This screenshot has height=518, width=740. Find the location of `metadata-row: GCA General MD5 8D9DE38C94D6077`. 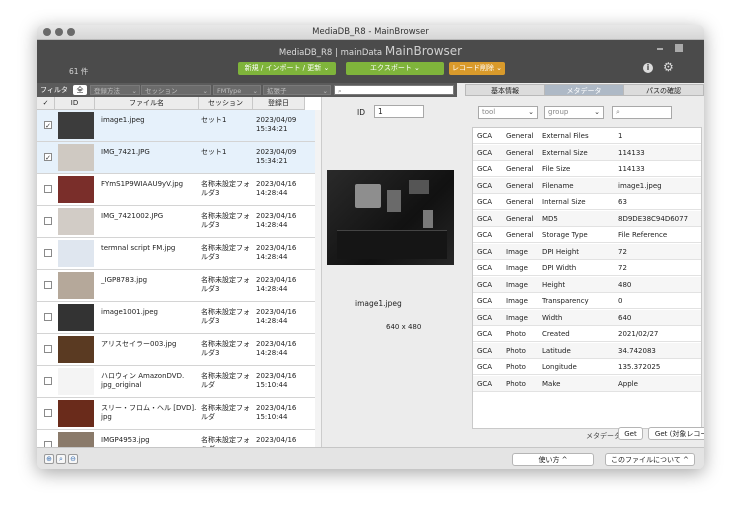

metadata-row: GCA General MD5 8D9DE38C94D6077 is located at coordinates (587, 218).